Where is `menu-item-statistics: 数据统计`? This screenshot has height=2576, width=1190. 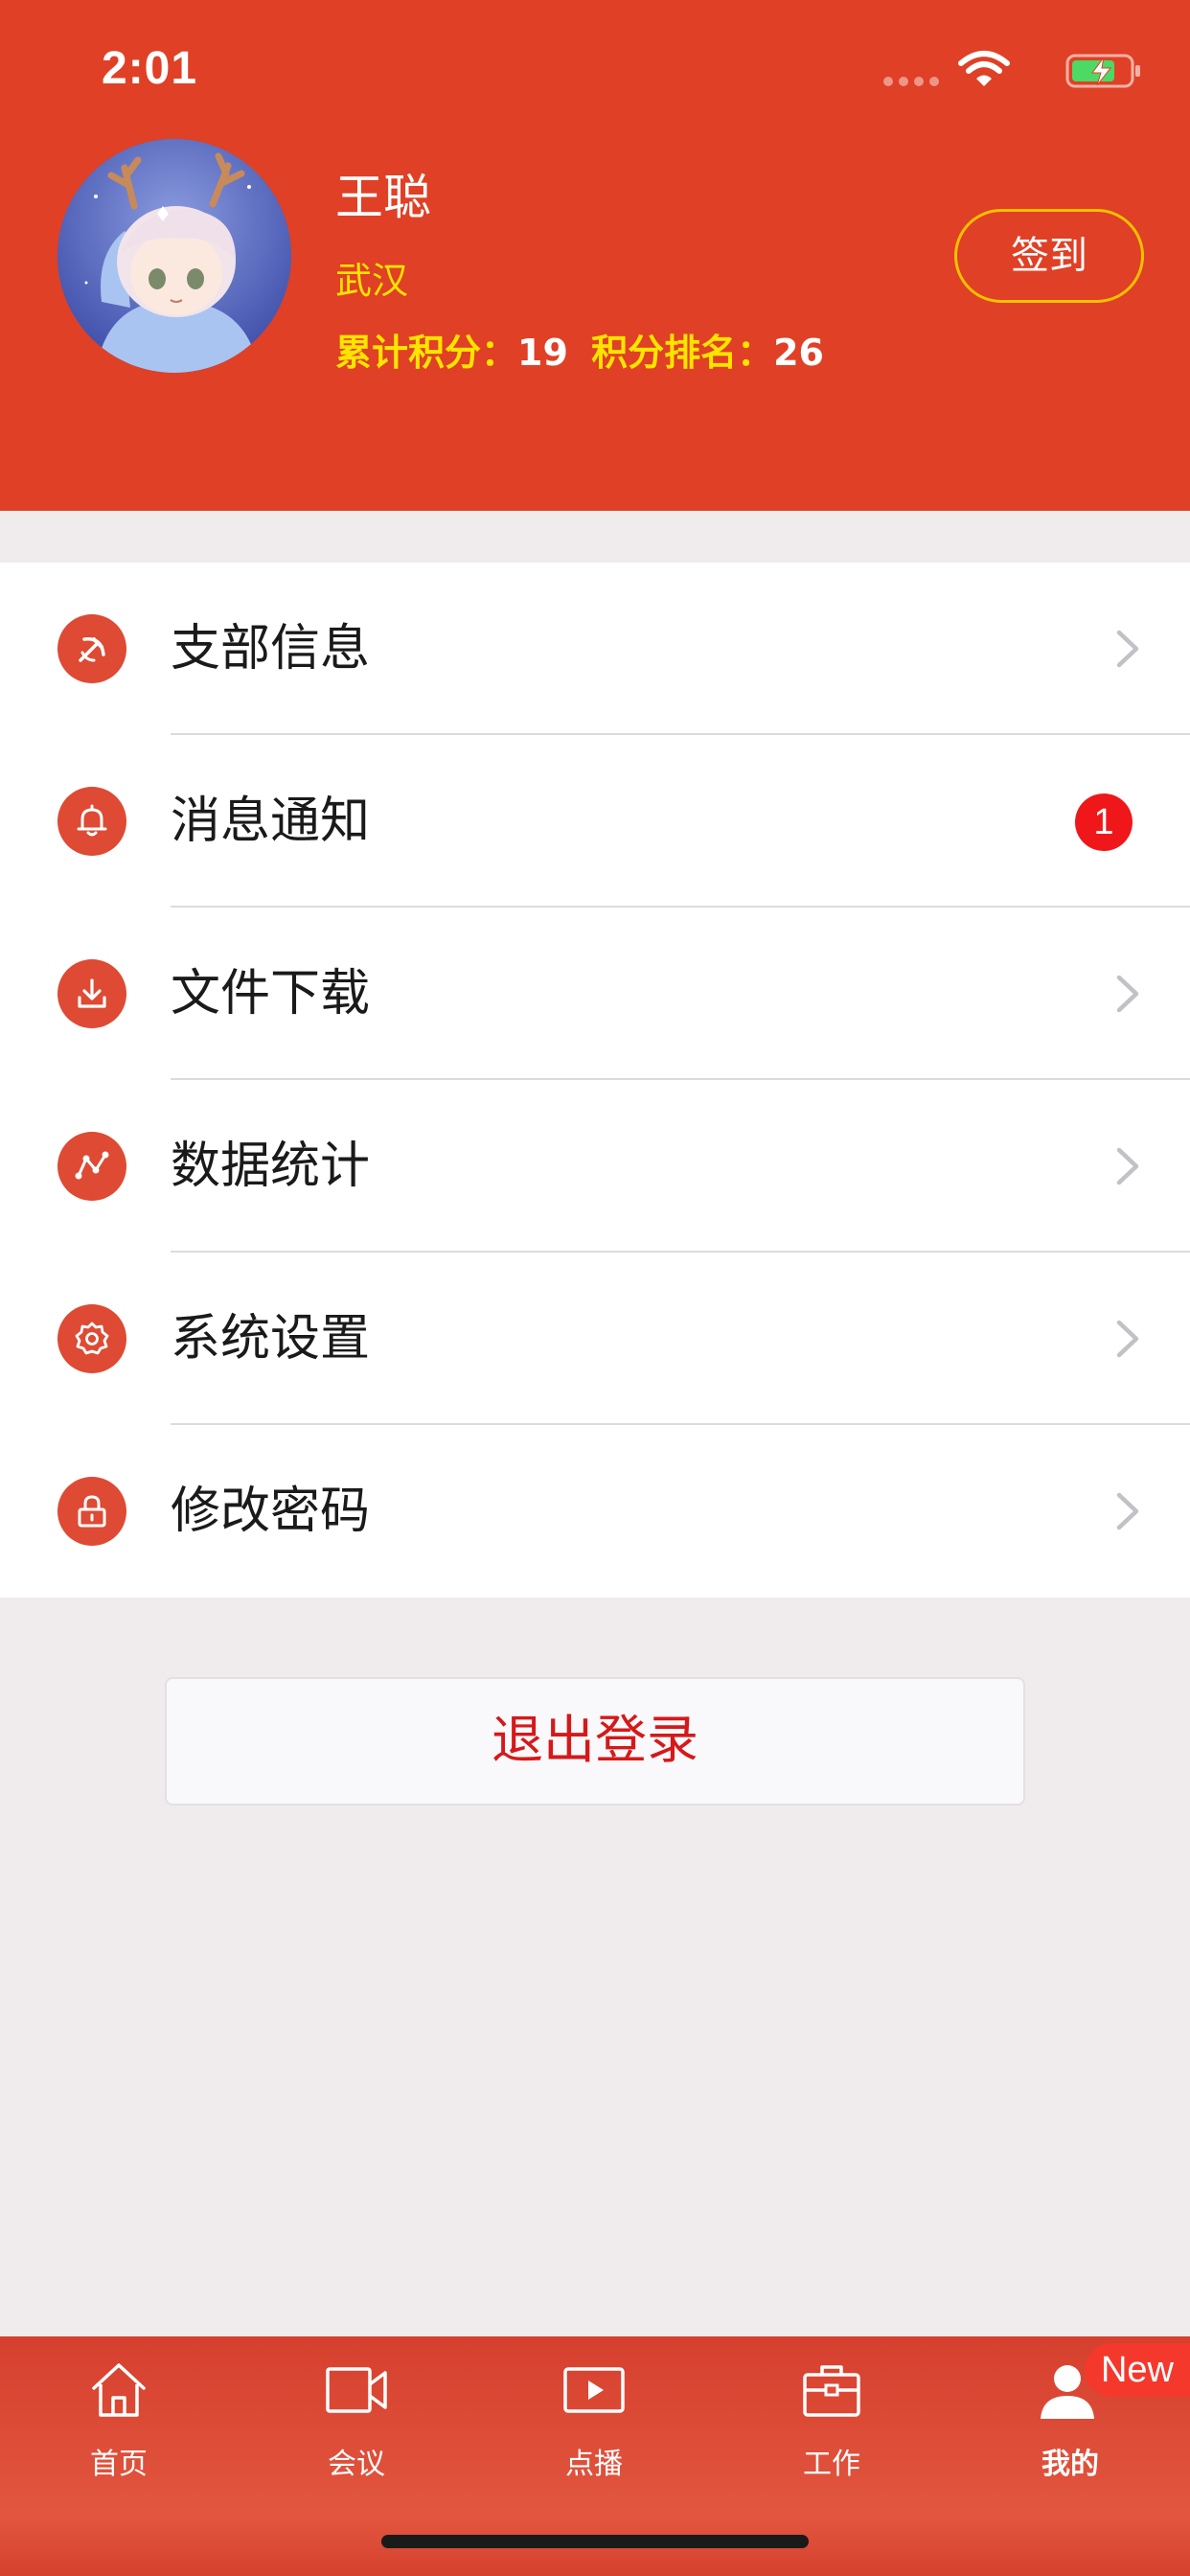 menu-item-statistics: 数据统计 is located at coordinates (595, 1166).